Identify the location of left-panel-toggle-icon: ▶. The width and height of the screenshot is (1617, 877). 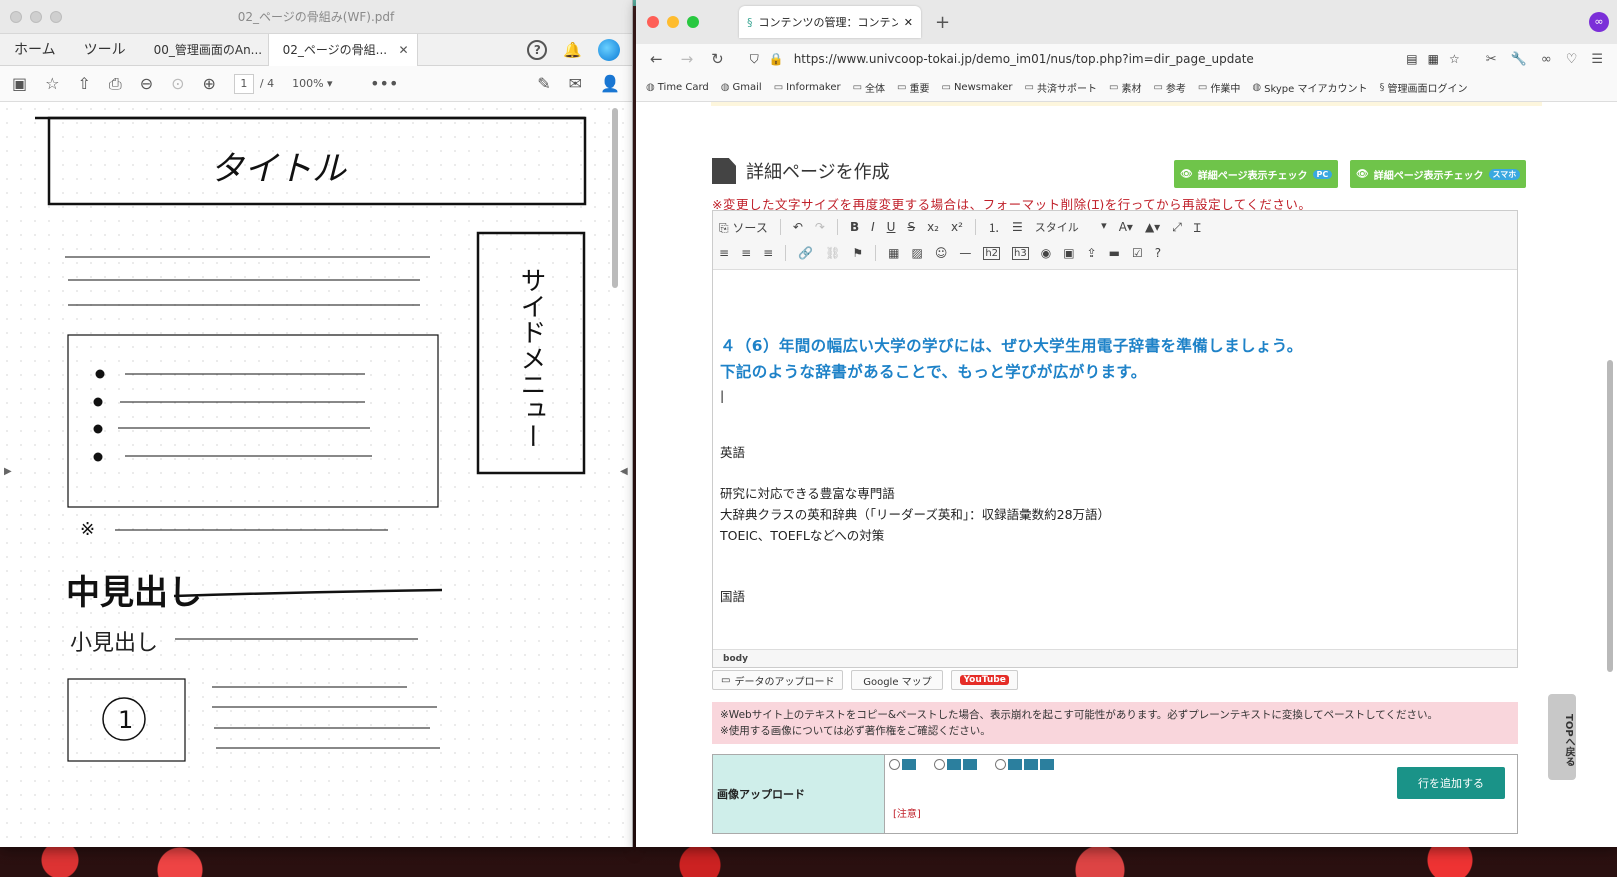
(8, 471).